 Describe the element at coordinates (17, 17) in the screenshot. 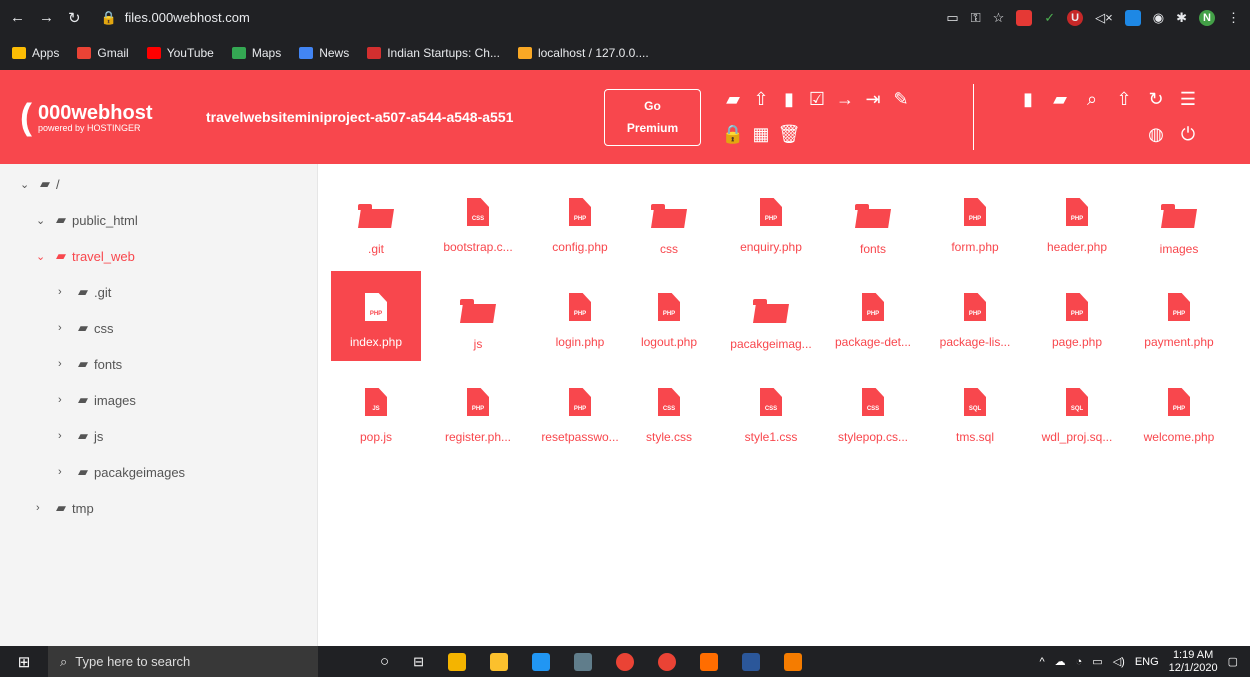

I see `back-icon: ←` at that location.